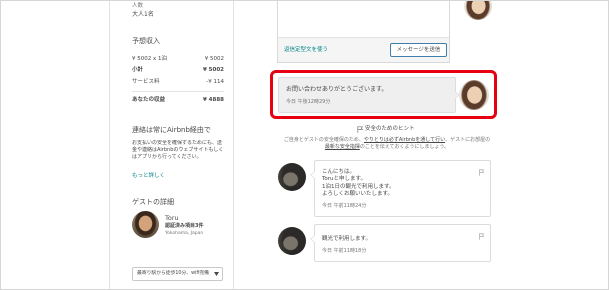  I want to click on template-select-value: 最寄り駅から徒歩10分、wifi完備, so click(173, 273).